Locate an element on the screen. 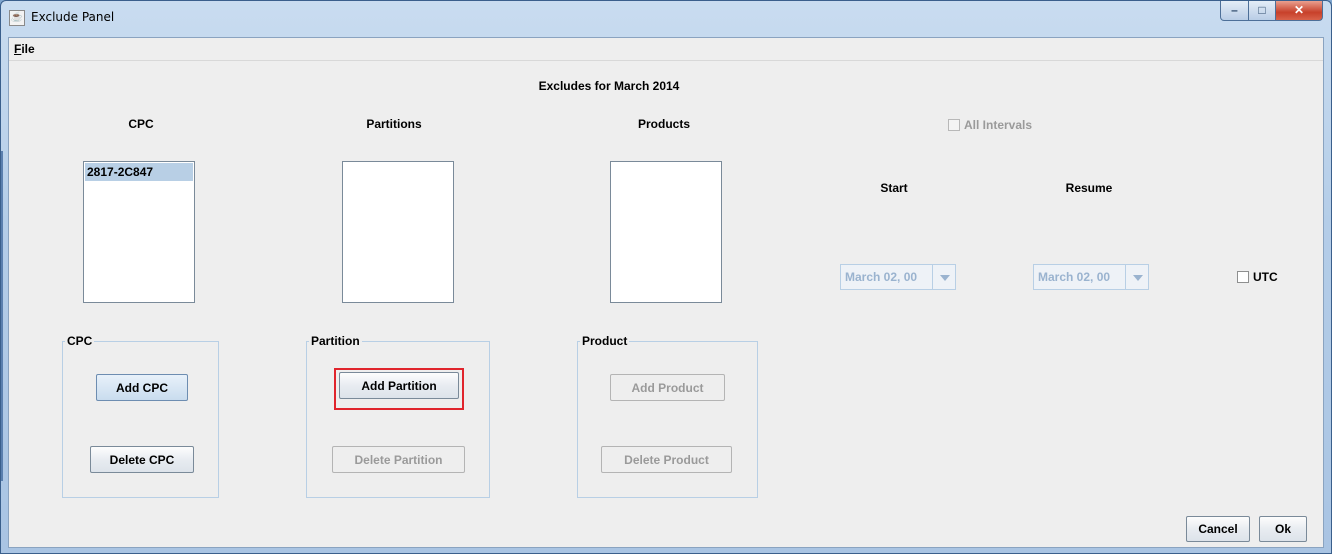  delete-product-button: Delete Product is located at coordinates (666, 459).